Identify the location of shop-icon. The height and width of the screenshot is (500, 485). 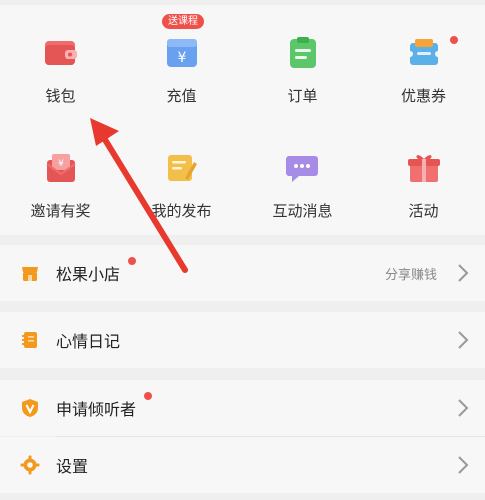
(30, 274).